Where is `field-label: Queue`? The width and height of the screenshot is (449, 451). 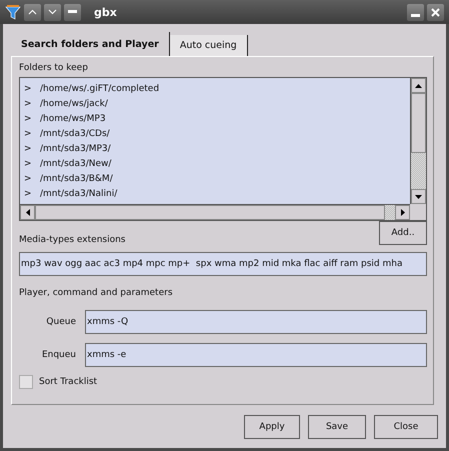
field-label: Queue is located at coordinates (61, 322).